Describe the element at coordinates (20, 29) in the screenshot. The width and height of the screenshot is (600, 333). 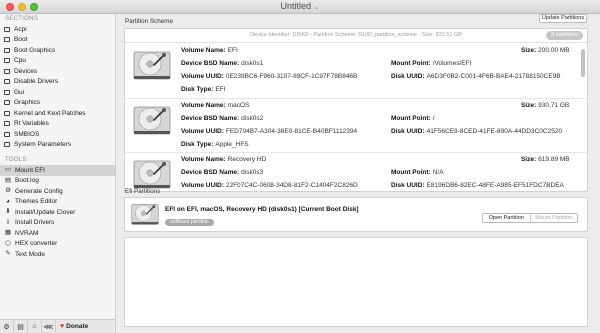
I see `sidebar-item-label: Acpi` at that location.